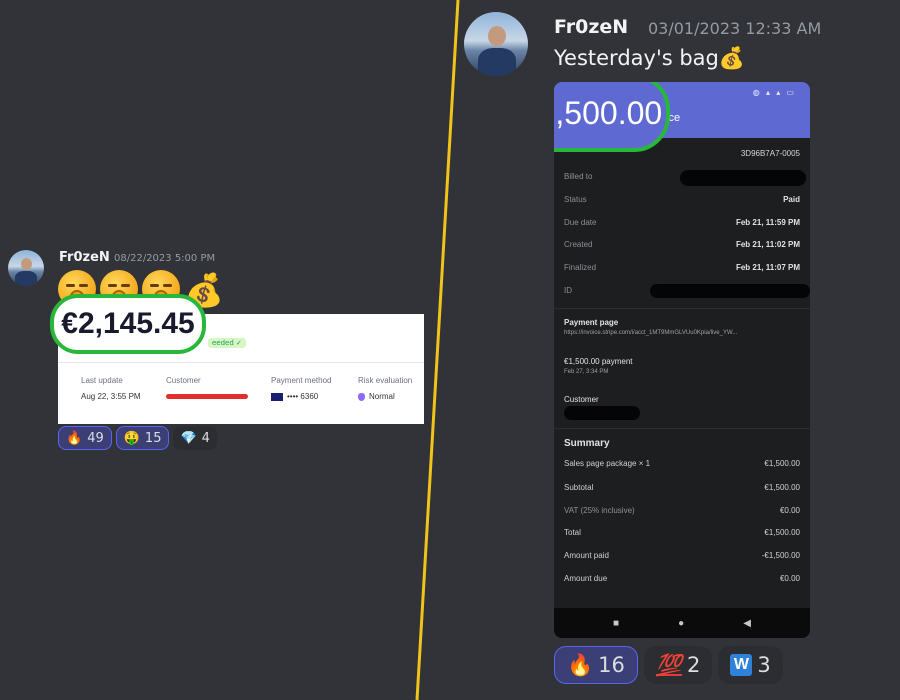 The image size is (900, 700). What do you see at coordinates (694, 665) in the screenshot?
I see `reaction-count: 2` at bounding box center [694, 665].